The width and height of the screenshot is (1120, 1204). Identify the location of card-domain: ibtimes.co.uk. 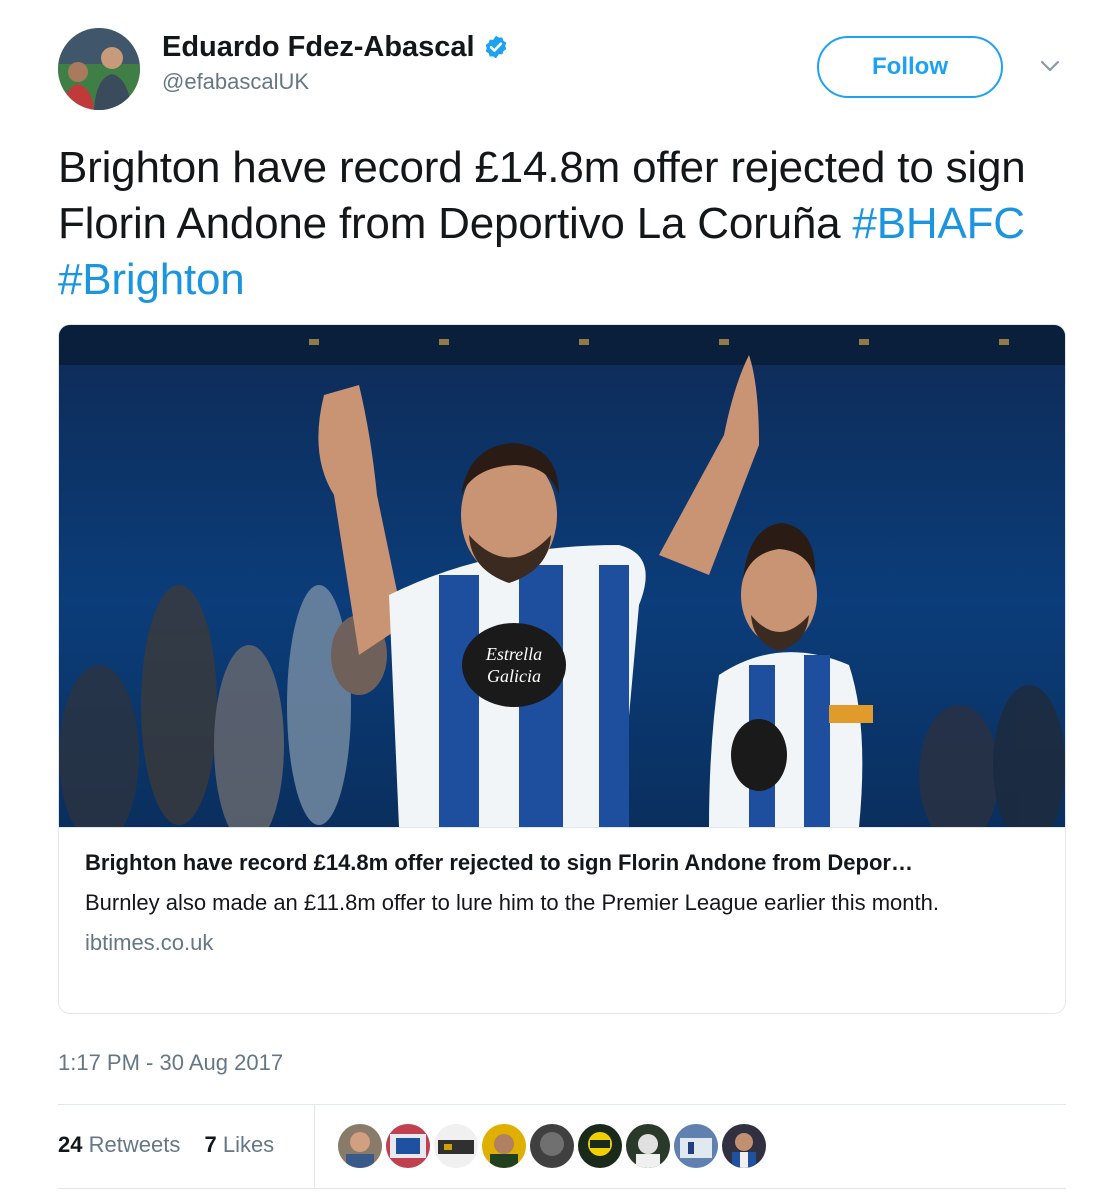
(149, 942).